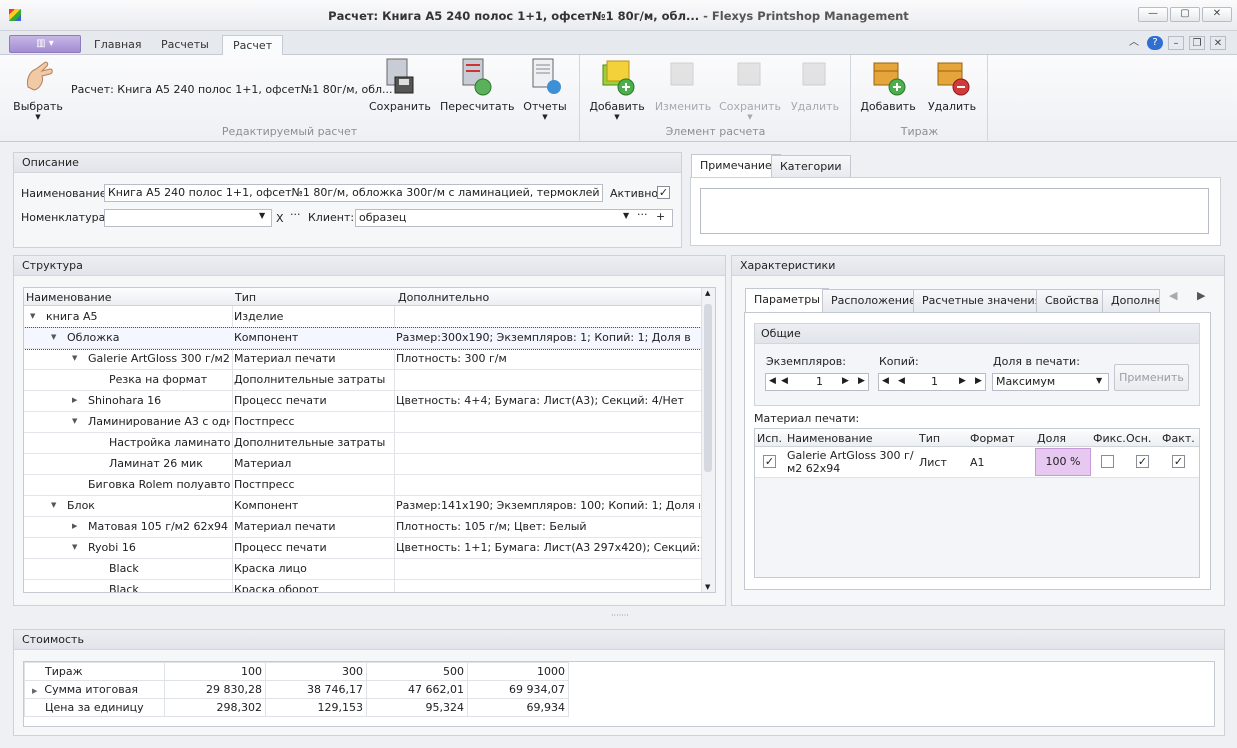  I want to click on tree-scroll-thumb, so click(708, 388).